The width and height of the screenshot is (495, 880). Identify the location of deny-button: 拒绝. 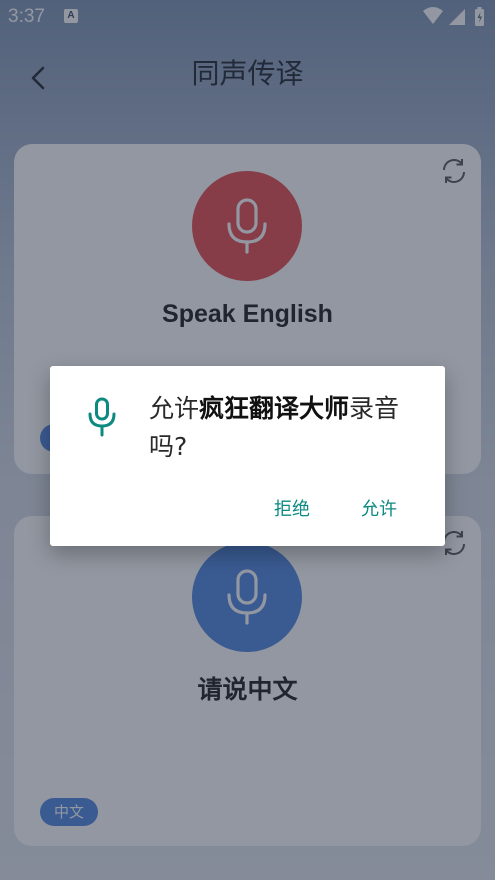
(292, 508).